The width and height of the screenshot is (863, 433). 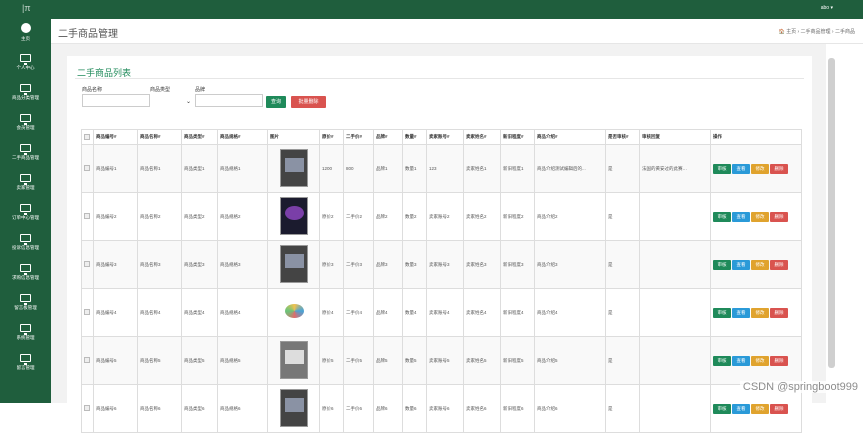 I want to click on table-cell: 卖家姓名6, so click(x=482, y=409).